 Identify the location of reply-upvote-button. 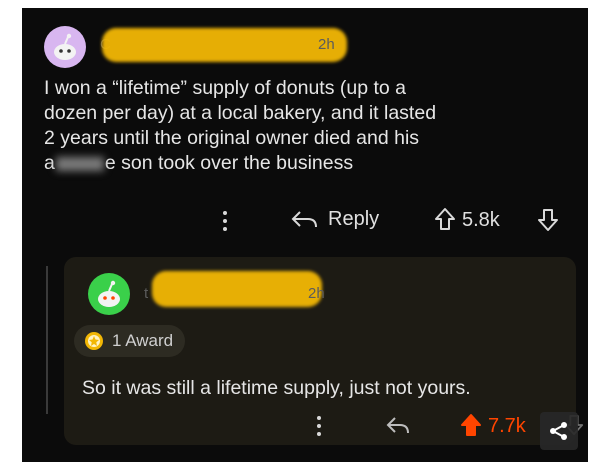
(471, 425).